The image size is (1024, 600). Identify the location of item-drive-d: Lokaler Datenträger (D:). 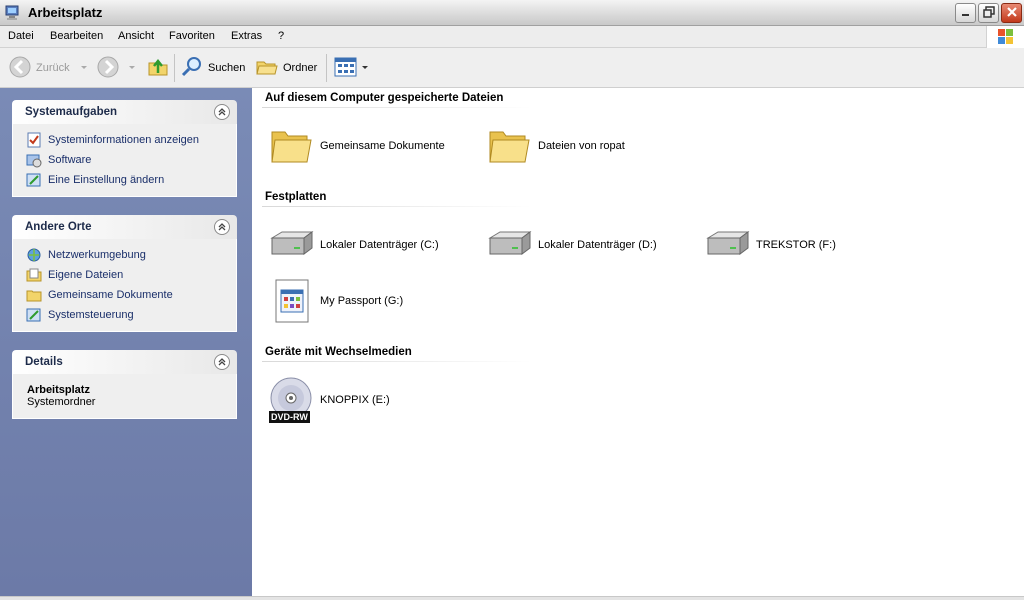
(571, 245).